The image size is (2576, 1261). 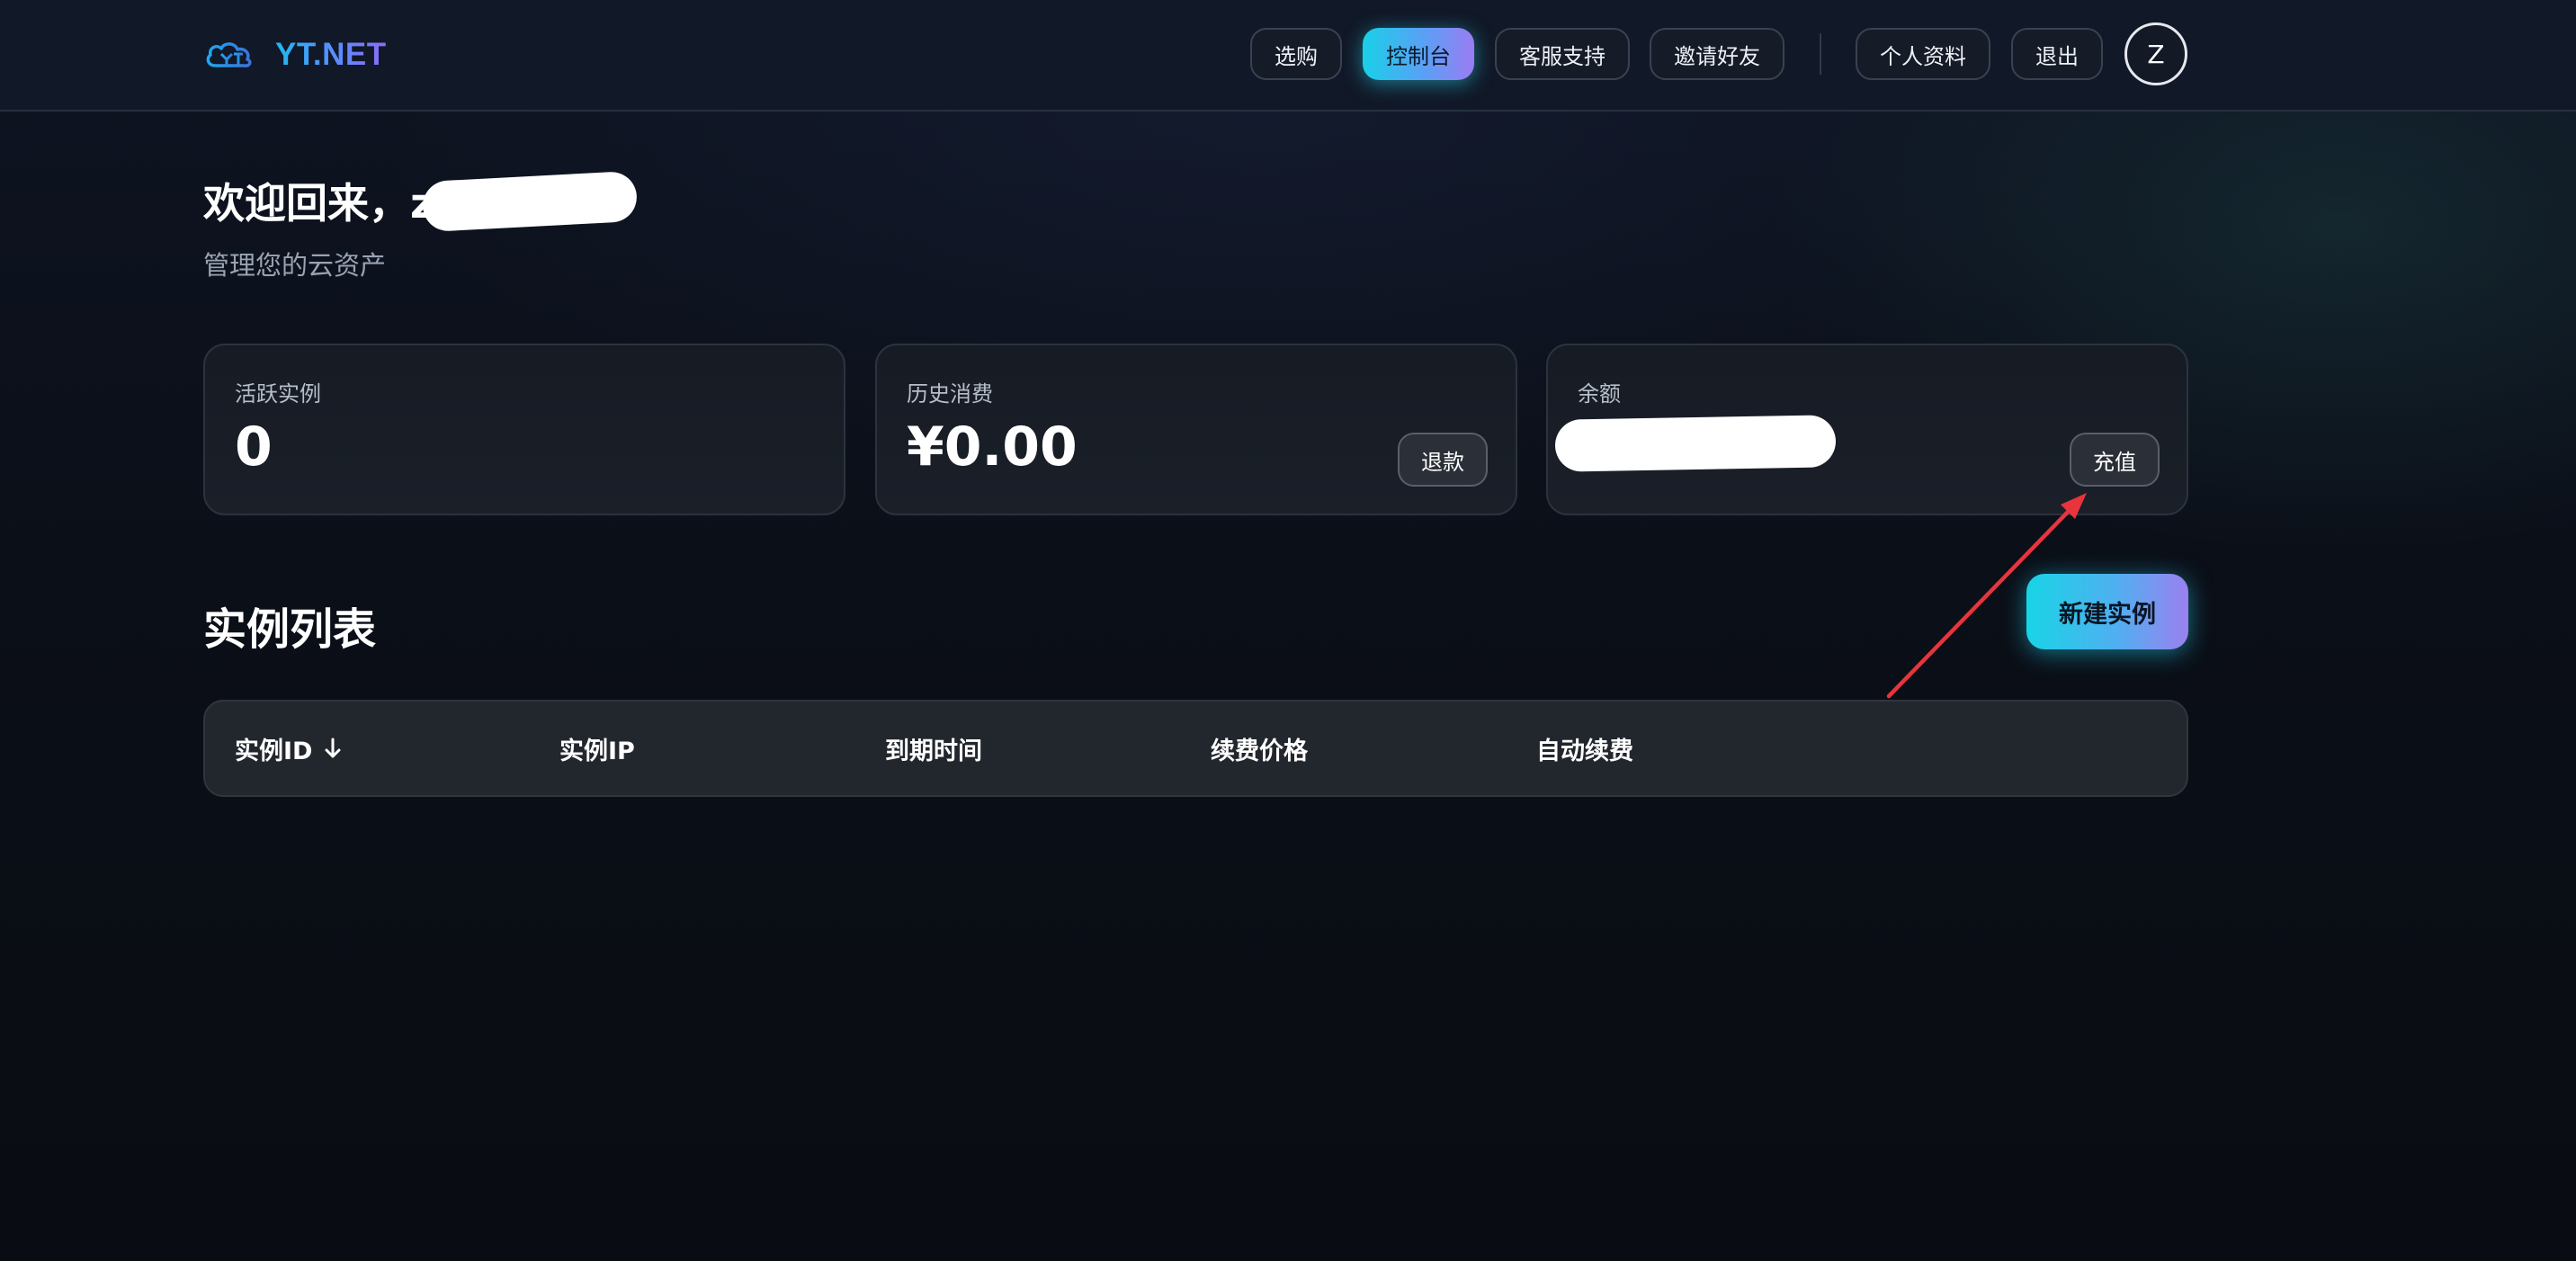 What do you see at coordinates (530, 202) in the screenshot?
I see `redacted-username` at bounding box center [530, 202].